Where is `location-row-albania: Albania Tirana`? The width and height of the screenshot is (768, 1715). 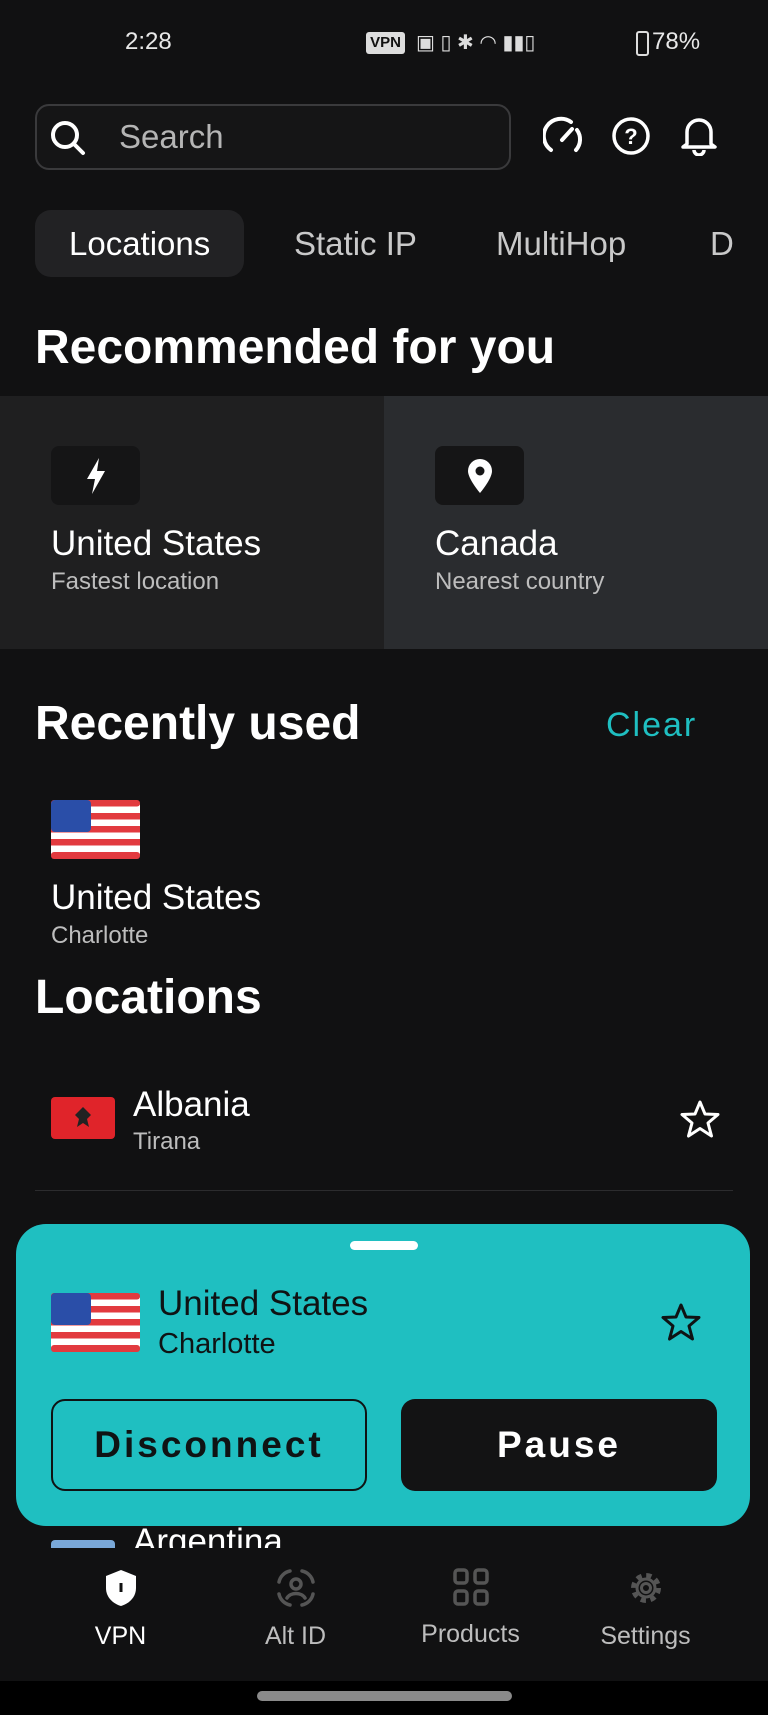
location-row-albania: Albania Tirana is located at coordinates (384, 1133).